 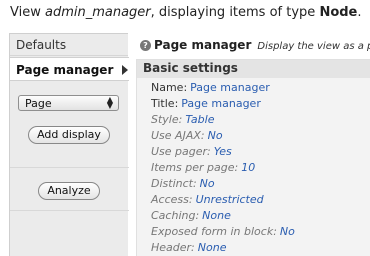 What do you see at coordinates (109, 102) in the screenshot?
I see `select-updown-icon: ▲ ▼` at bounding box center [109, 102].